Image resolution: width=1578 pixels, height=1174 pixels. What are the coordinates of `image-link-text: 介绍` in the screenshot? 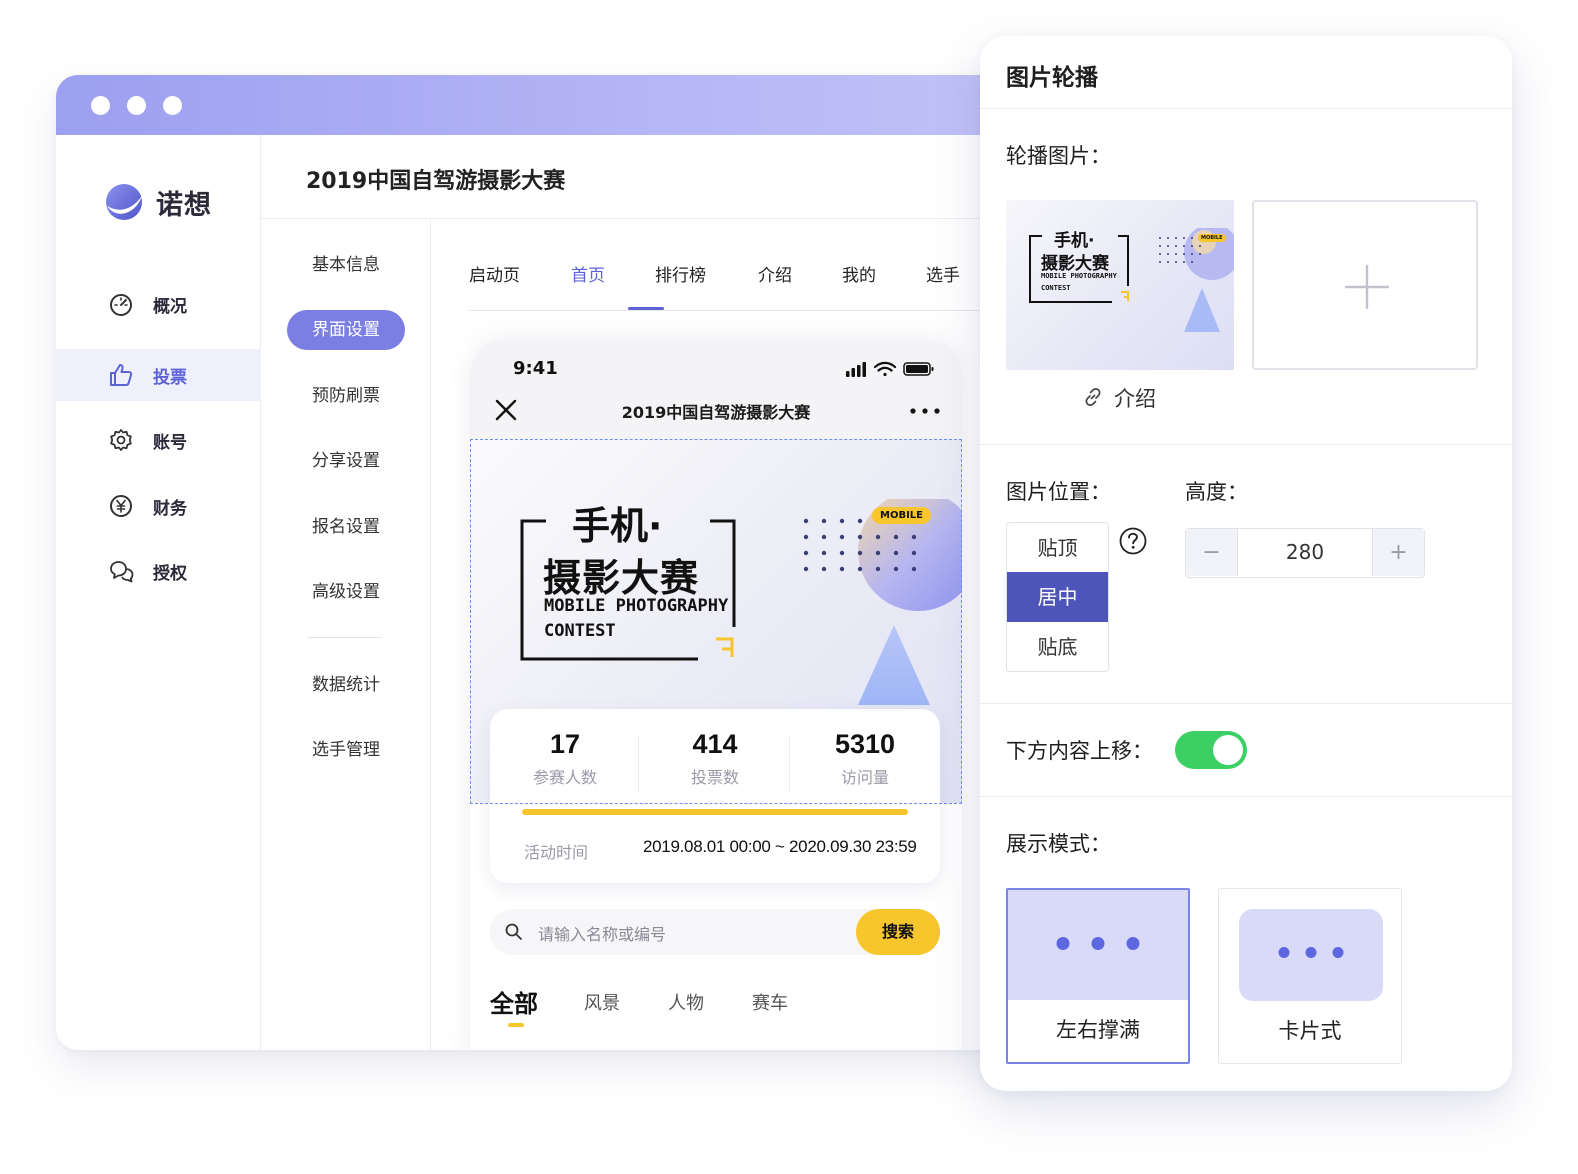 It's located at (1135, 398).